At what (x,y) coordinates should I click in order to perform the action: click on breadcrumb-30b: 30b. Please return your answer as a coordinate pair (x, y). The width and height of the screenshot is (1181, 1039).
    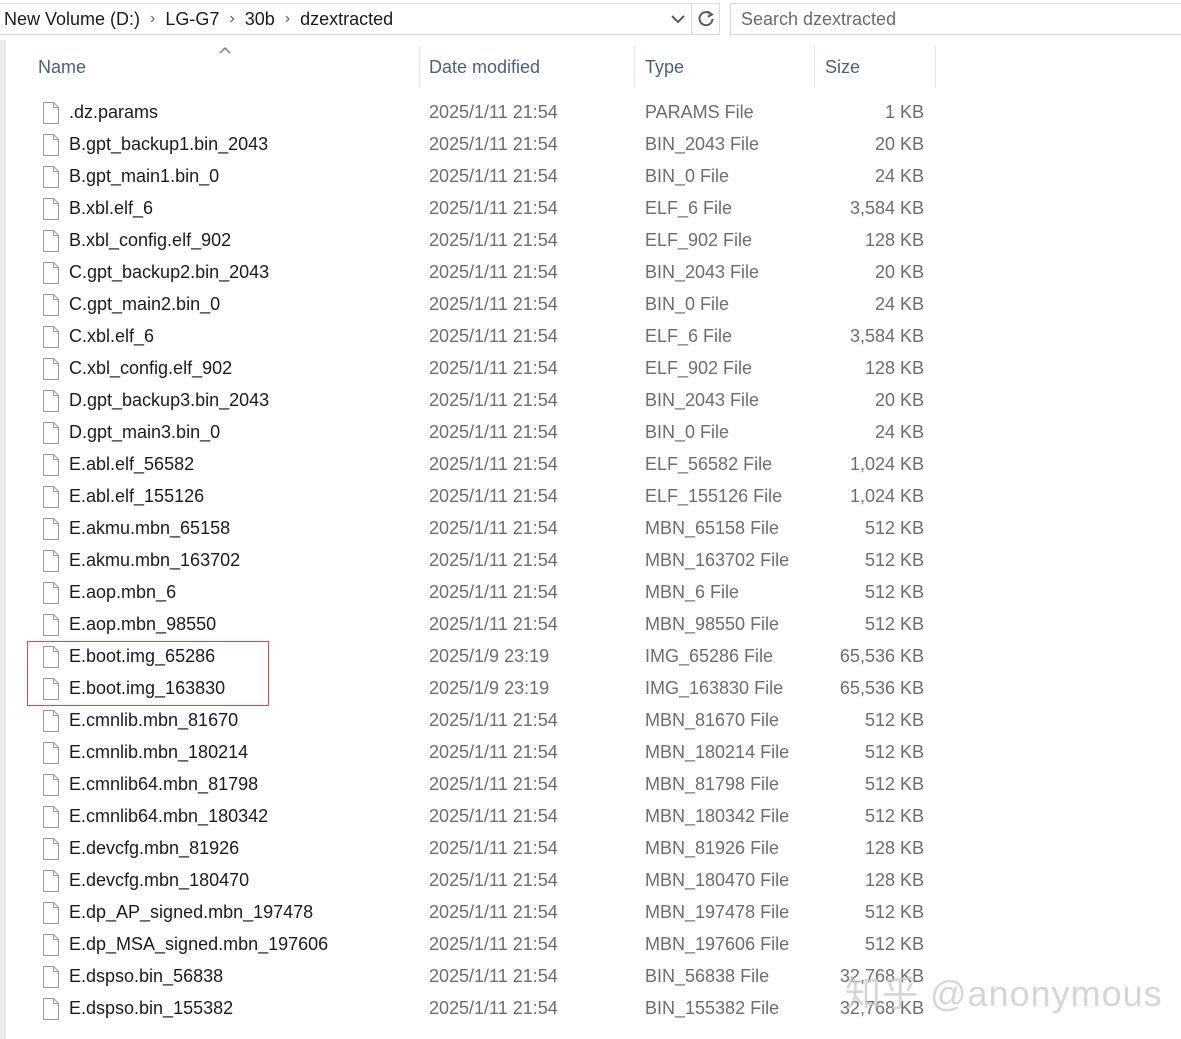
    Looking at the image, I should click on (260, 19).